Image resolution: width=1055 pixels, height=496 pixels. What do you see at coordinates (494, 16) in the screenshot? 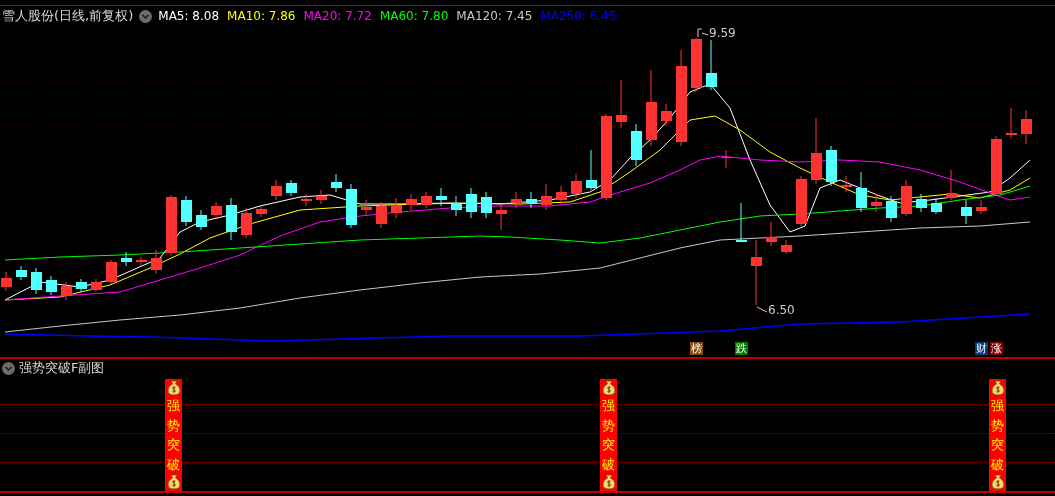
I see `ma-legend-label: MA120: 7.45` at bounding box center [494, 16].